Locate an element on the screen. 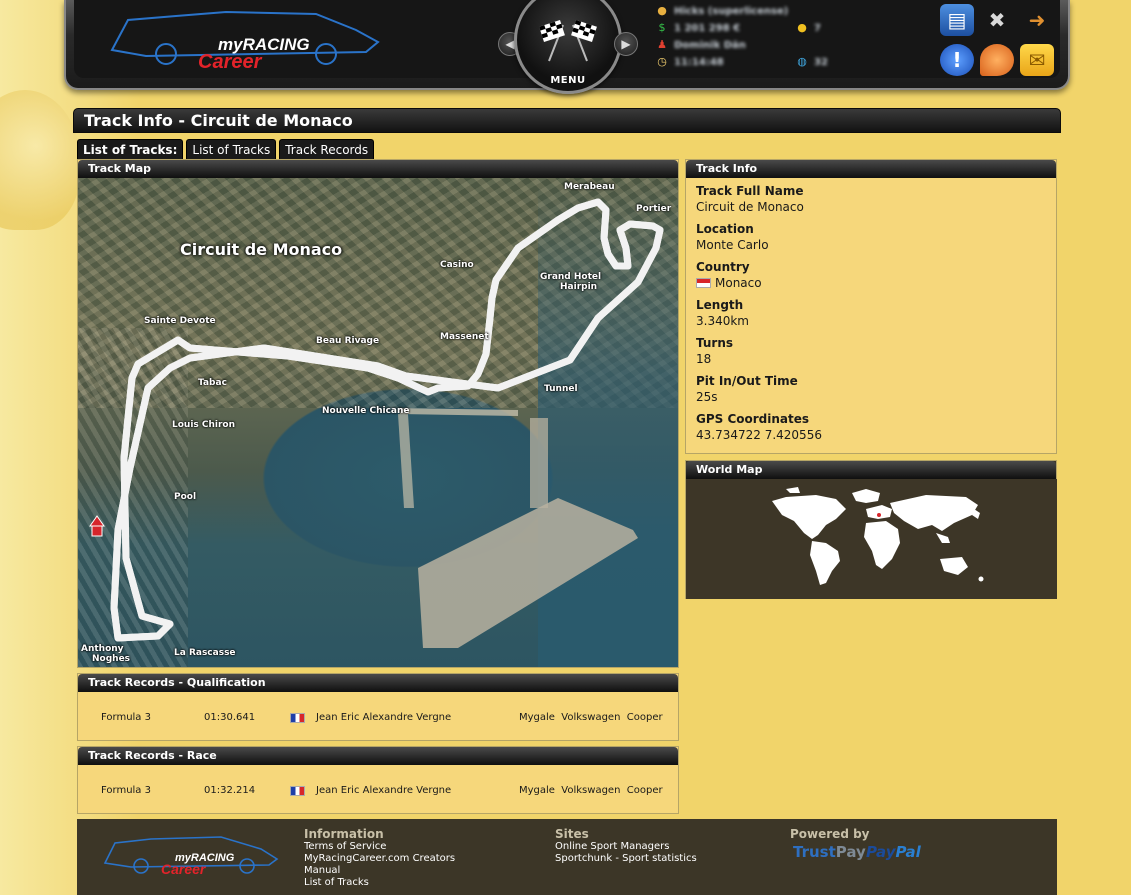  label-beau-rivage: Beau Rivage is located at coordinates (348, 341).